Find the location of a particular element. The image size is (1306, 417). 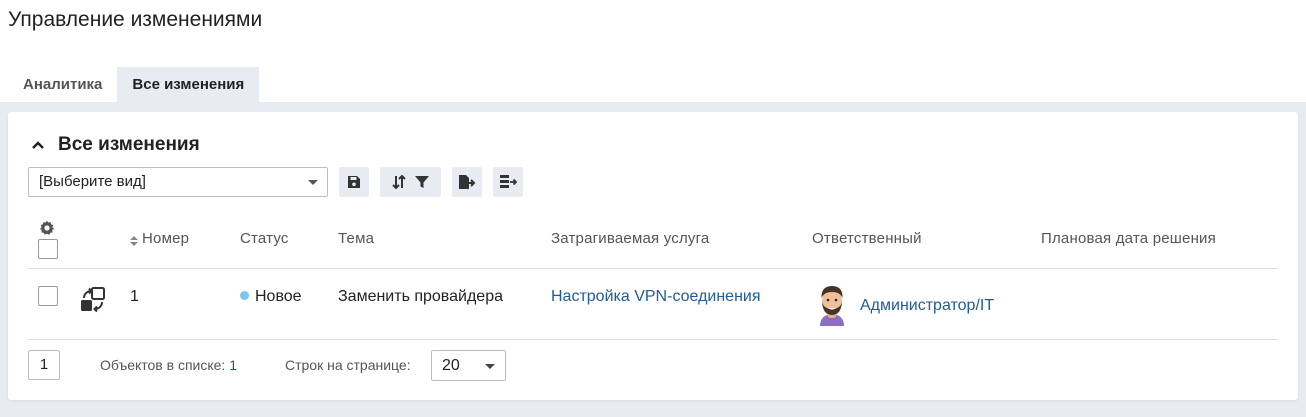

tab-analytics: Аналитика is located at coordinates (62, 84).